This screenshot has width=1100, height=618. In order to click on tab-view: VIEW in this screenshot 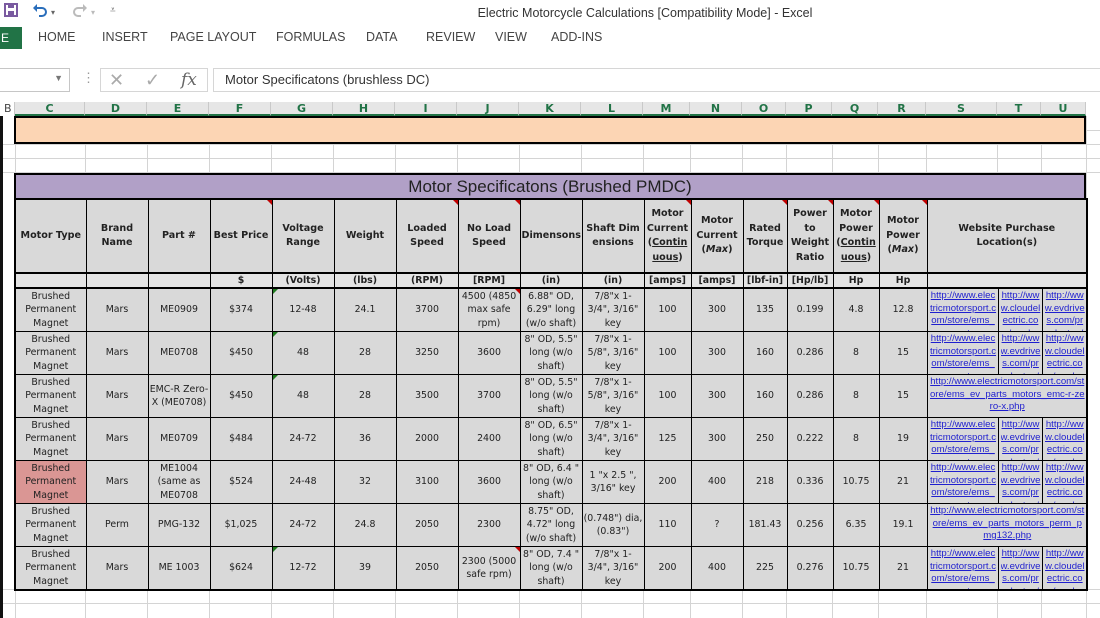, I will do `click(511, 37)`.